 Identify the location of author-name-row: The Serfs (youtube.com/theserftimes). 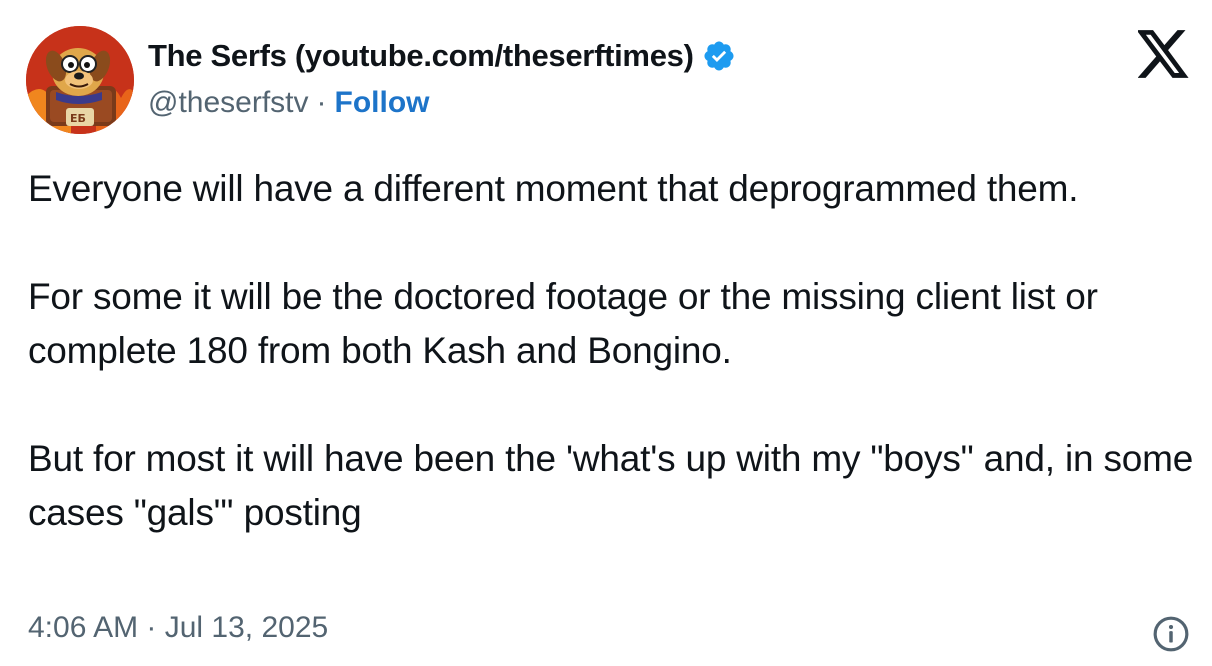
(442, 56).